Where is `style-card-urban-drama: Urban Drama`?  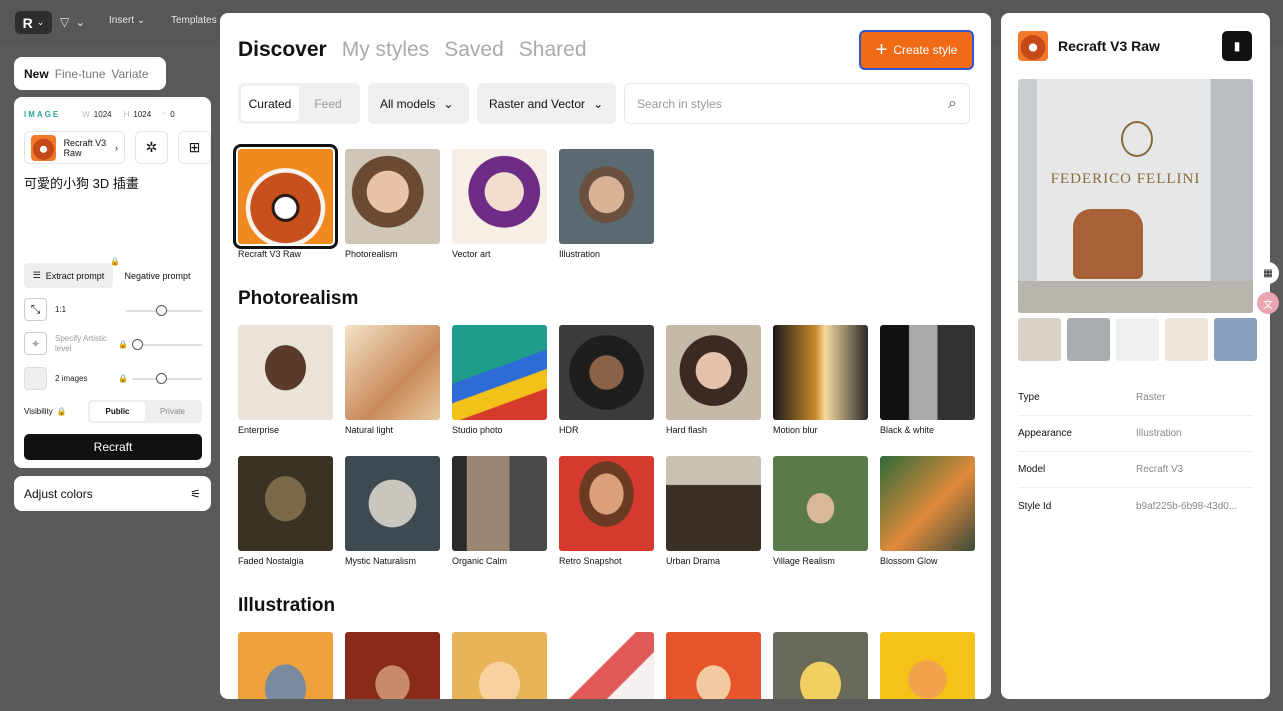 style-card-urban-drama: Urban Drama is located at coordinates (713, 511).